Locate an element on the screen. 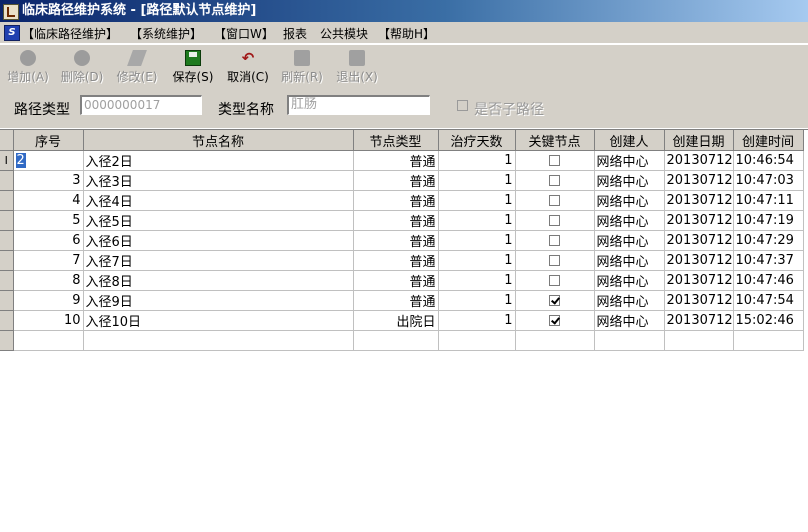  cell-node-name: 入径5日 is located at coordinates (218, 220).